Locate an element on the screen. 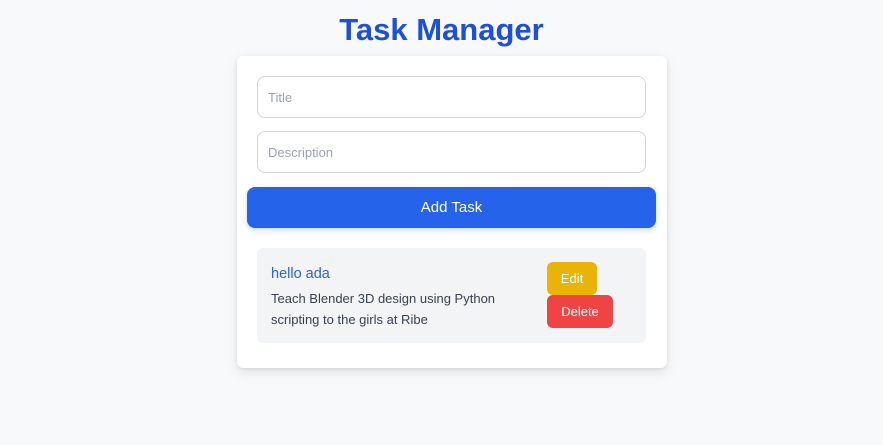 The image size is (883, 445). title-input is located at coordinates (451, 97).